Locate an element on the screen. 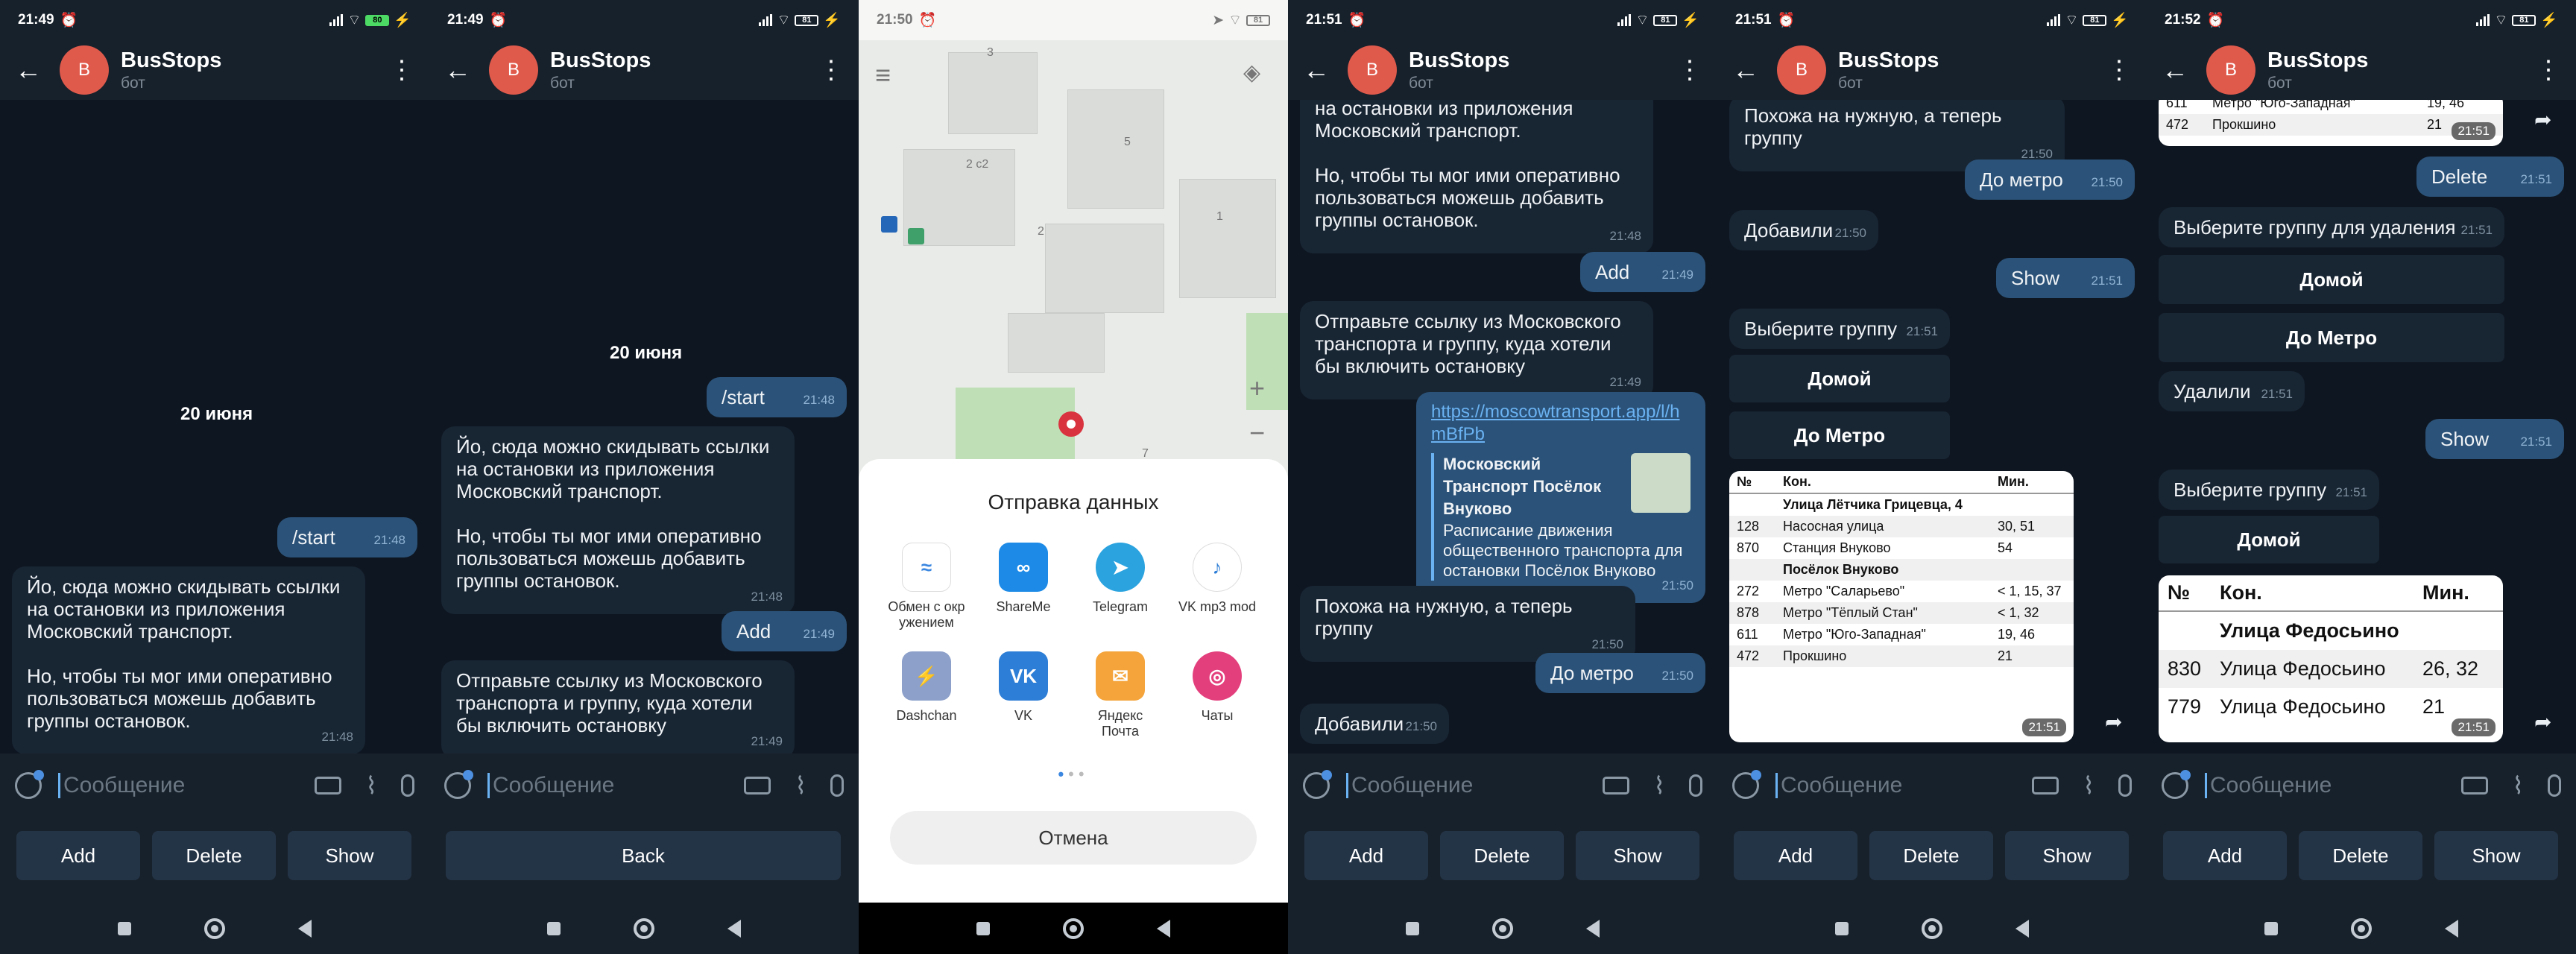  share-app-nearby: ≈ Обмен с окр ужением is located at coordinates (927, 587).